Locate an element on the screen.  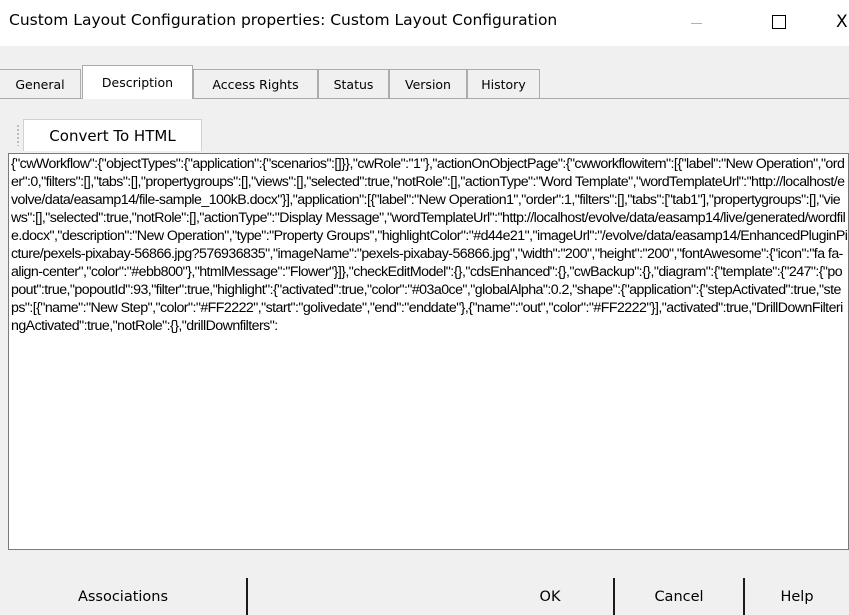
associations-button: Associations is located at coordinates (123, 596).